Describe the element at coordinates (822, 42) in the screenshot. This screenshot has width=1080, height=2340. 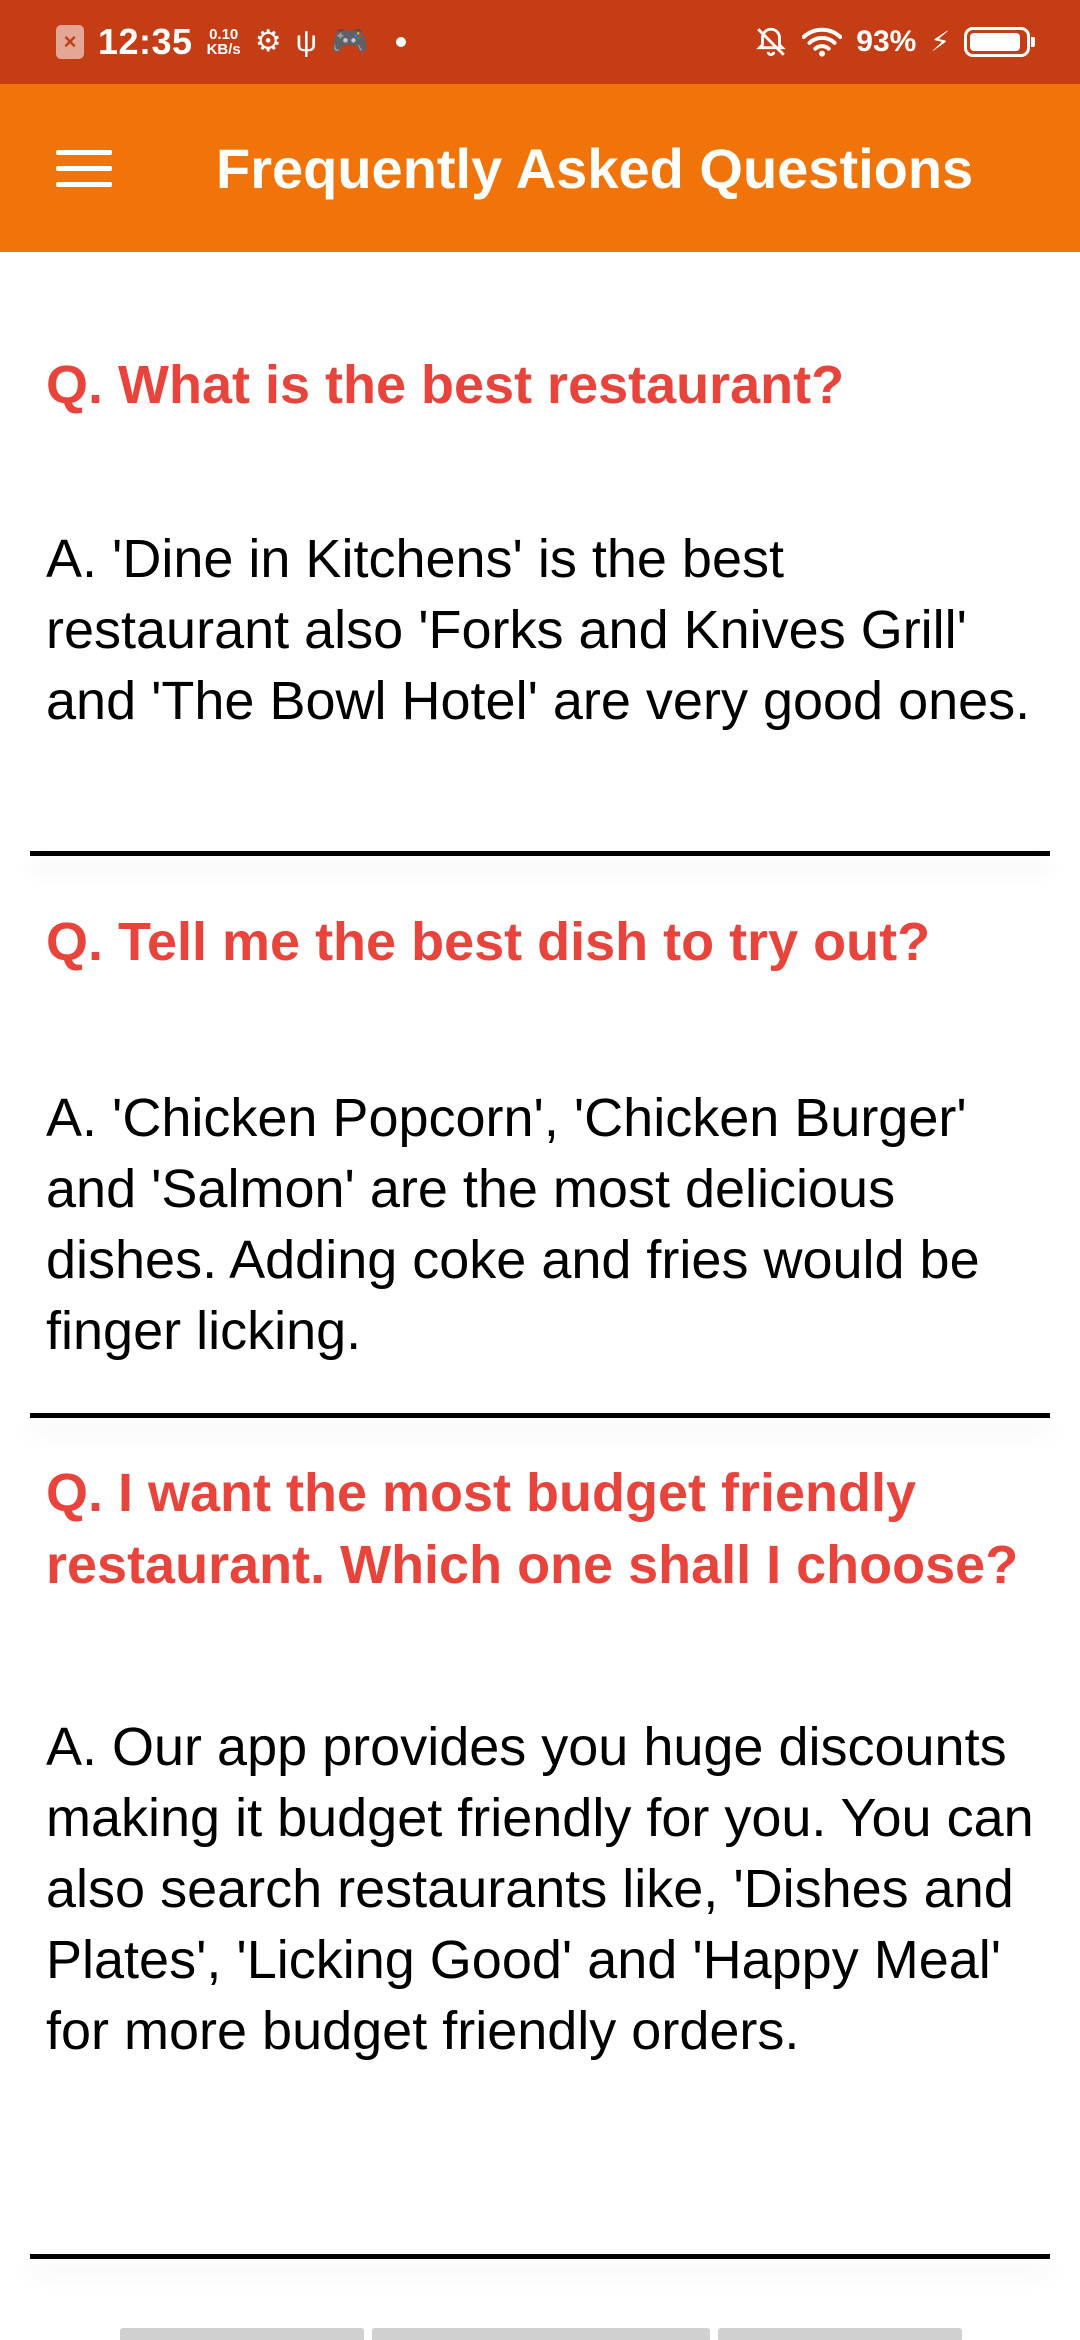
I see `wifi-icon` at that location.